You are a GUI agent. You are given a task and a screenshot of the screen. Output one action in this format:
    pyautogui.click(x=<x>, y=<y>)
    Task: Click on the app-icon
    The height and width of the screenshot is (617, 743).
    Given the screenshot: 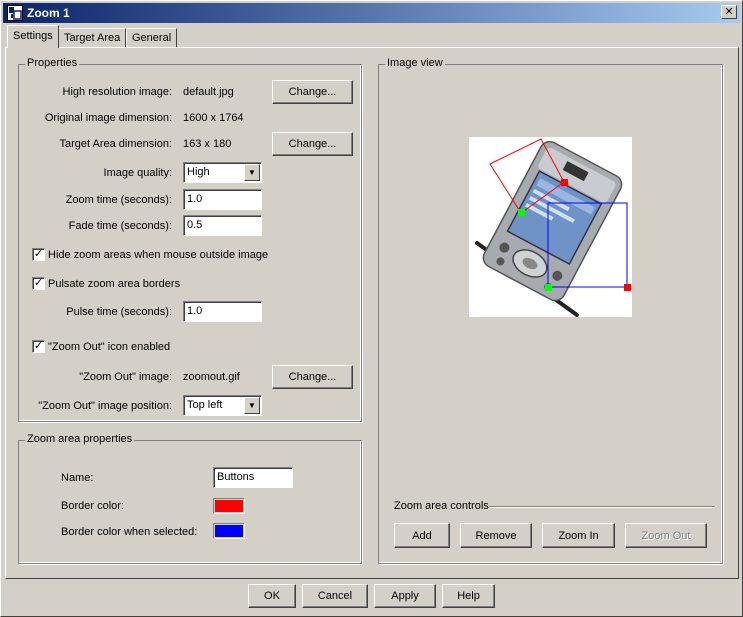 What is the action you would take?
    pyautogui.click(x=15, y=13)
    